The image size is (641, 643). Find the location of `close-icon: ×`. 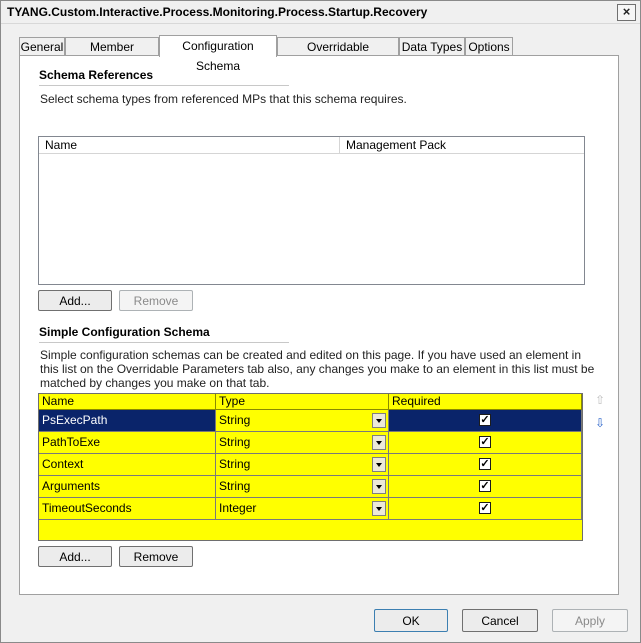

close-icon: × is located at coordinates (626, 12).